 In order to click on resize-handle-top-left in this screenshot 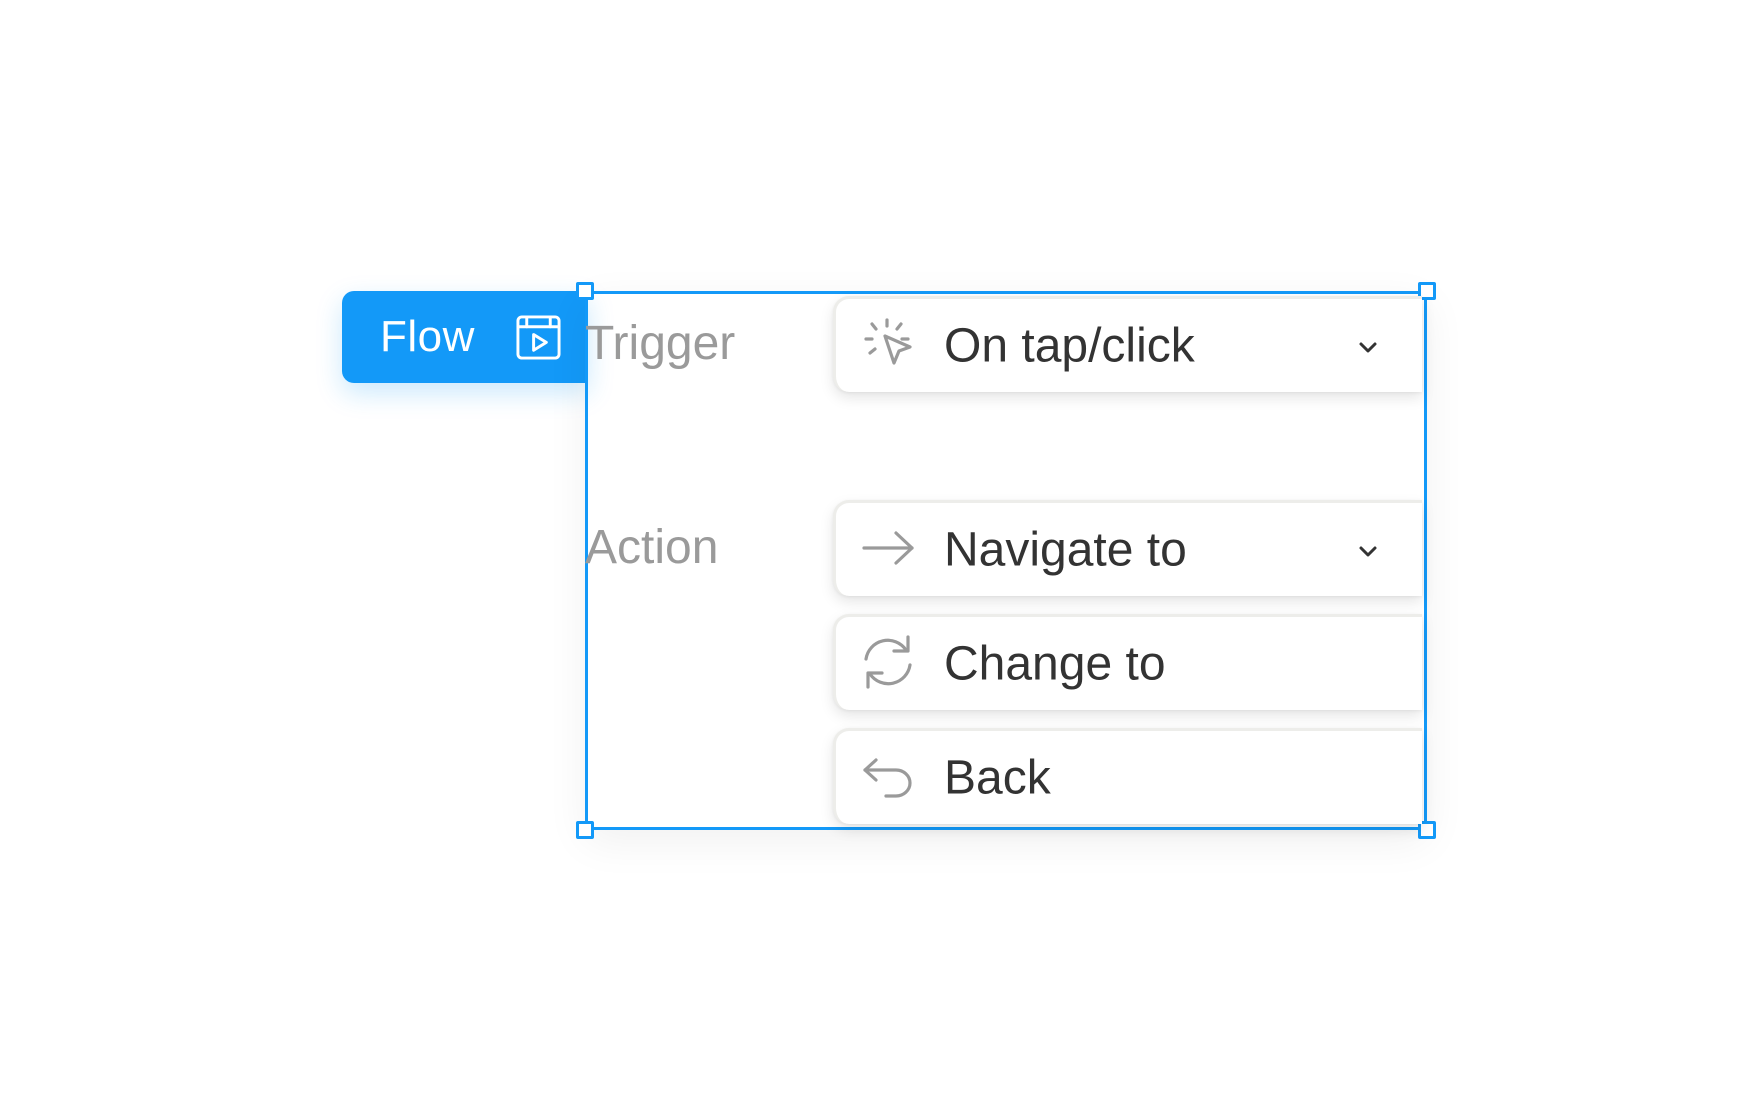, I will do `click(585, 291)`.